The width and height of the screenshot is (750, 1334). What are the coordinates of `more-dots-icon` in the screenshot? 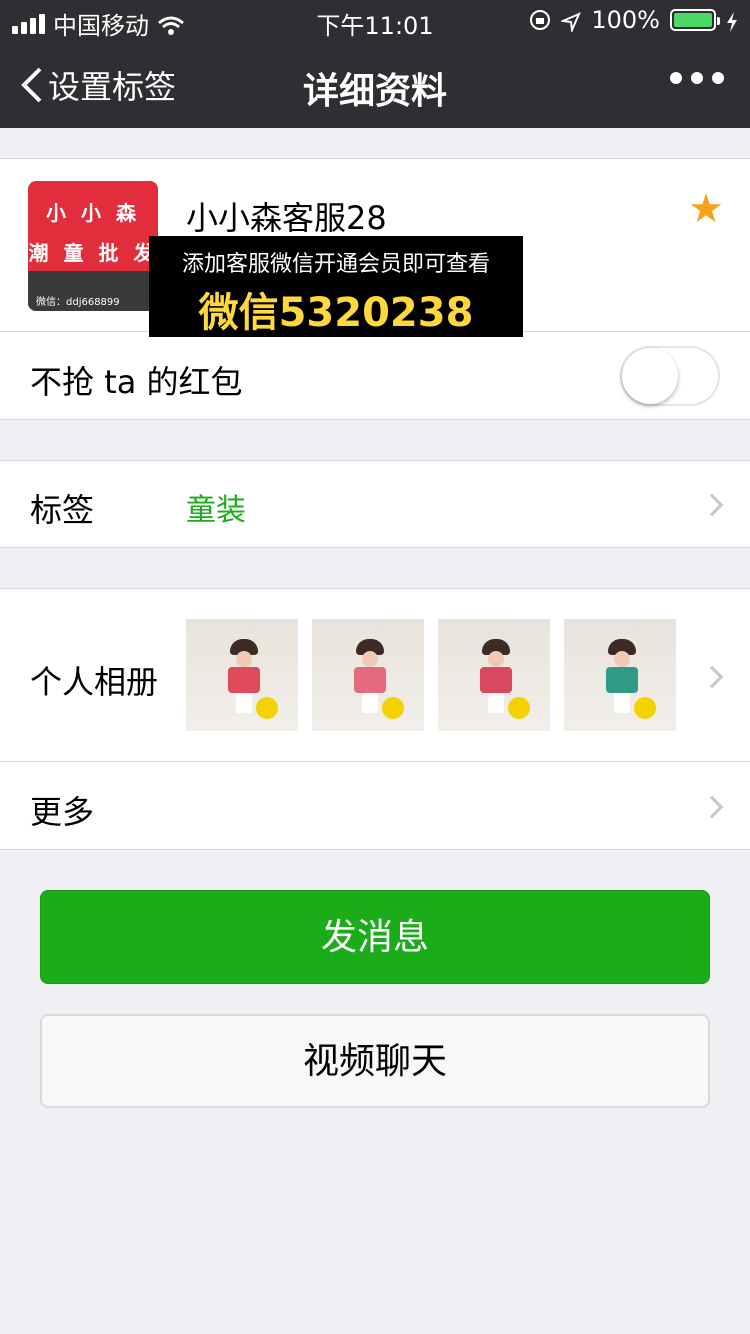 It's located at (697, 78).